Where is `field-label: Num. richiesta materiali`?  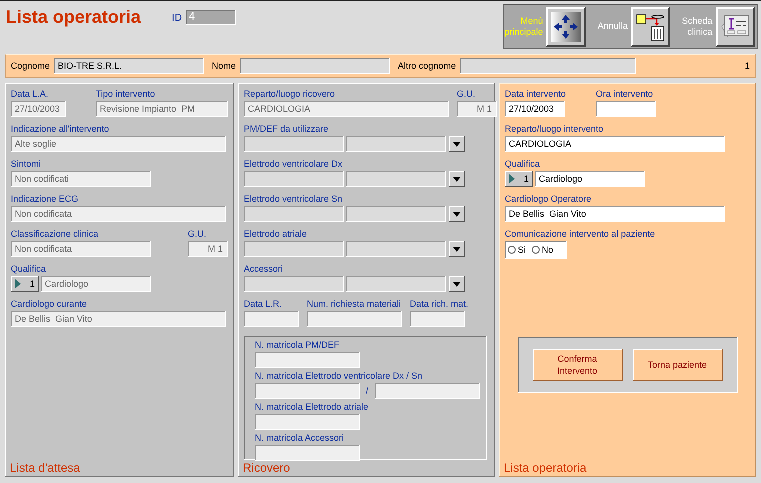 field-label: Num. richiesta materiali is located at coordinates (354, 304).